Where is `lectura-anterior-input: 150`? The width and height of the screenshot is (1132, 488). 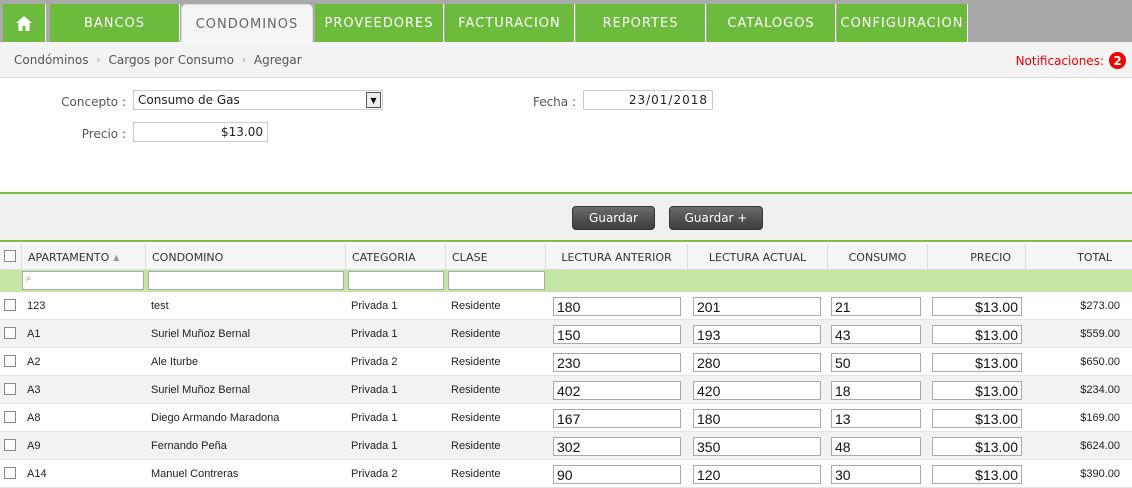 lectura-anterior-input: 150 is located at coordinates (617, 334).